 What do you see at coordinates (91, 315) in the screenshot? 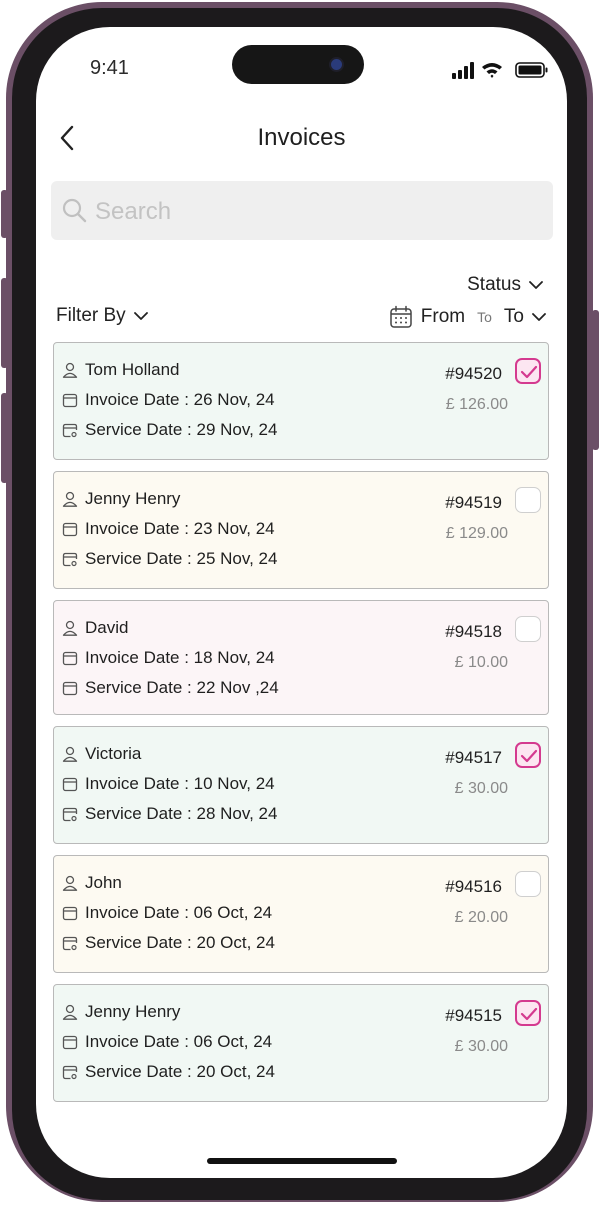
I see `filter-by-label: Filter By` at bounding box center [91, 315].